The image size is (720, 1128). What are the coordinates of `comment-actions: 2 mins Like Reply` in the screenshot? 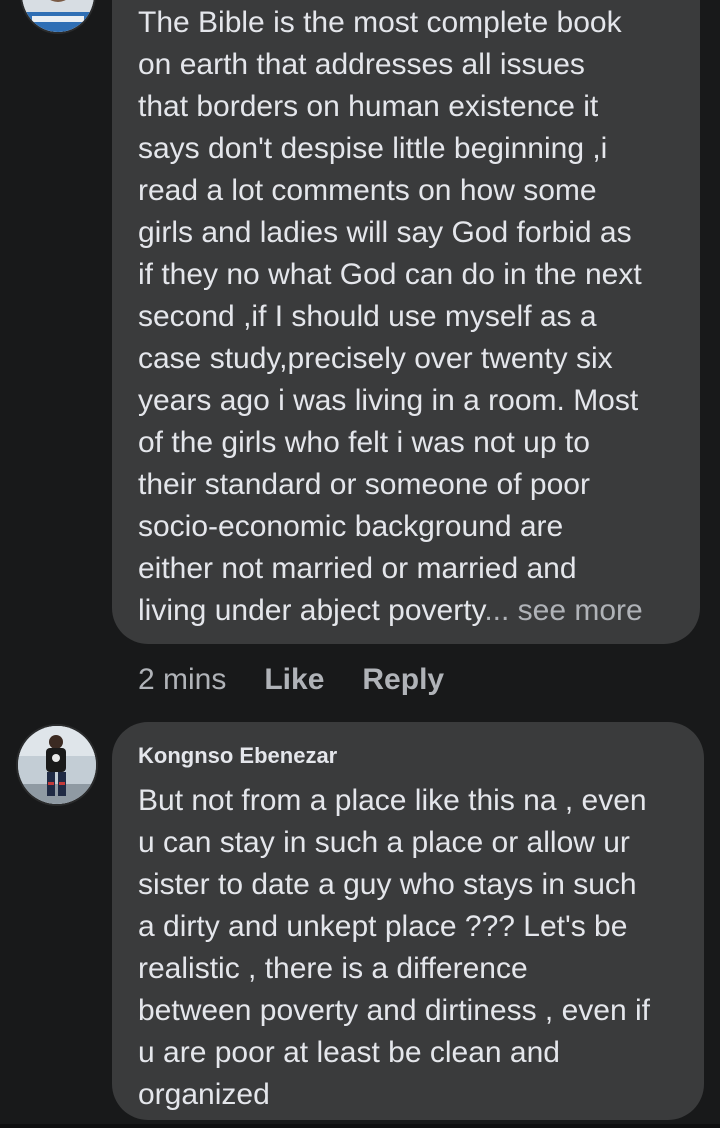 It's located at (310, 680).